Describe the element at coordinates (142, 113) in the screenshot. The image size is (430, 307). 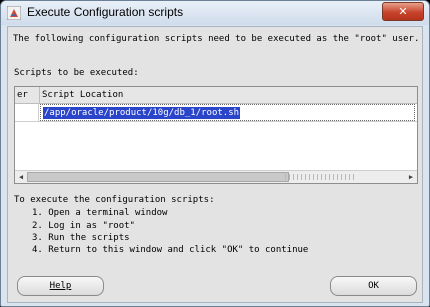
I see `script-location-text: /app/oracle/product/10g/db_1/root.sh` at that location.